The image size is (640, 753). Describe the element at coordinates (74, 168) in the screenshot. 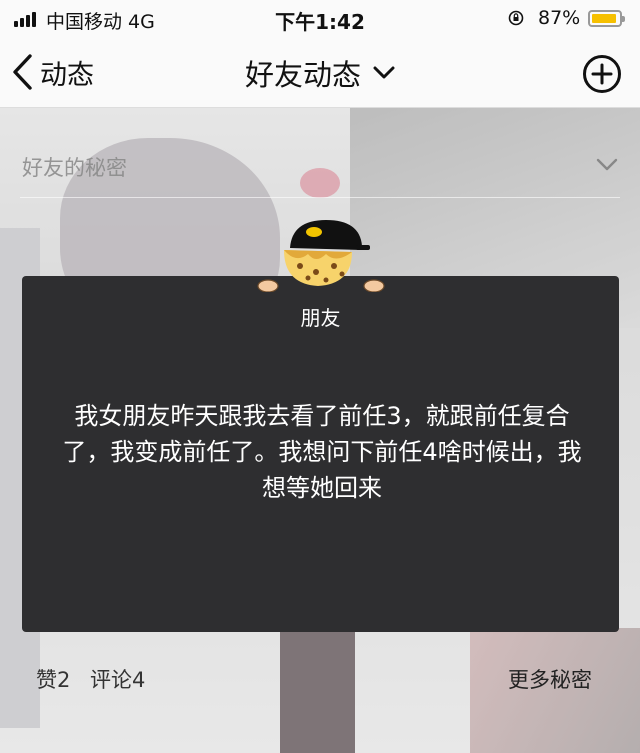

I see `secret-section-label: 好友的秘密` at that location.